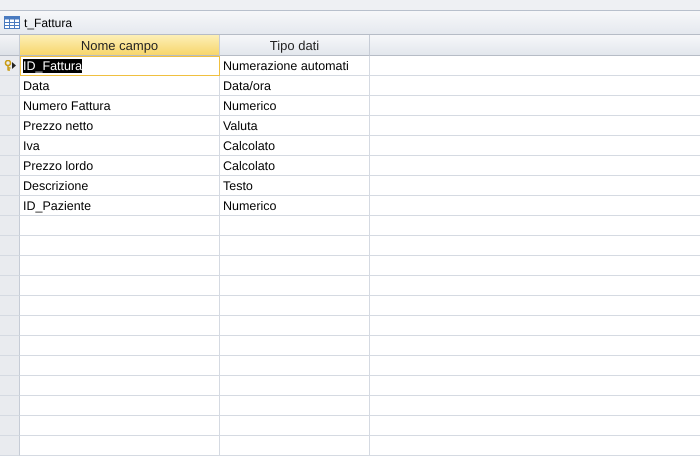 Image resolution: width=700 pixels, height=461 pixels. Describe the element at coordinates (295, 126) in the screenshot. I see `data-type-cell: Valuta` at that location.